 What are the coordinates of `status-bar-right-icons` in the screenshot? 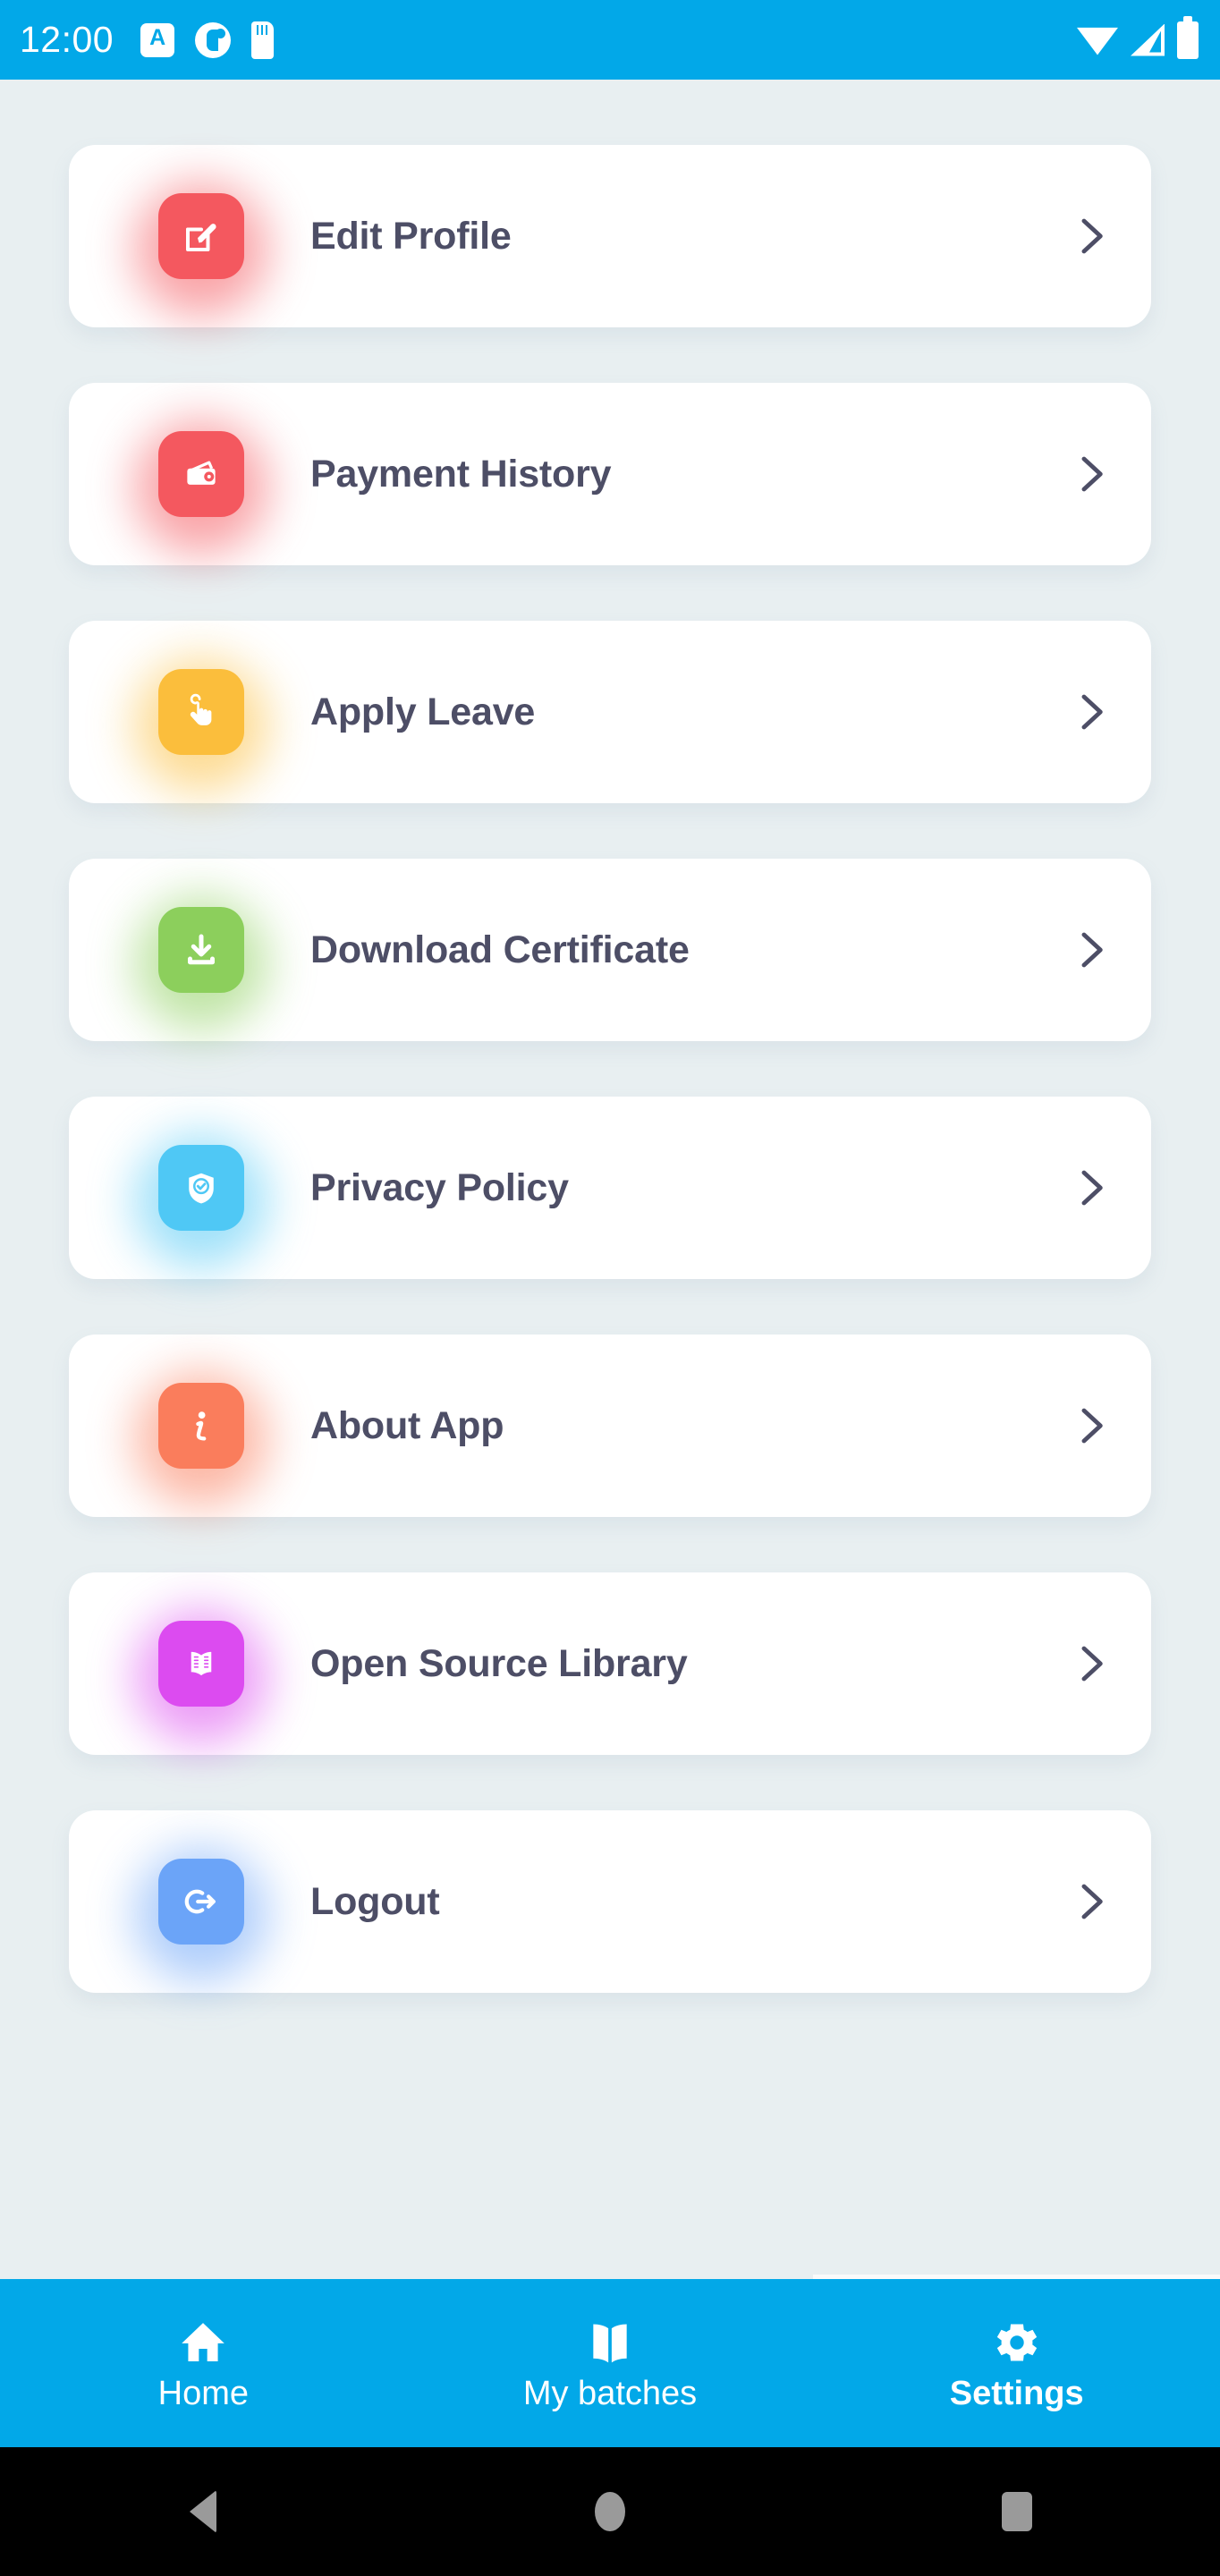 It's located at (1138, 37).